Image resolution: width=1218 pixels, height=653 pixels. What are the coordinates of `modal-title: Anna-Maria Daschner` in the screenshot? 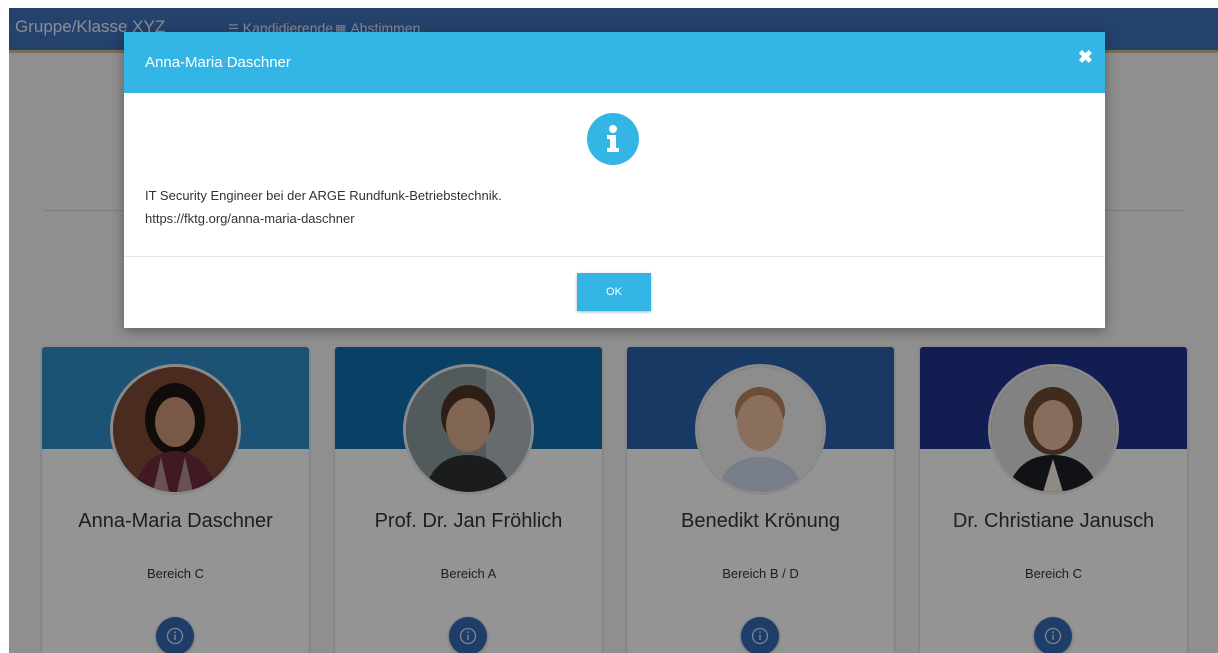 It's located at (218, 62).